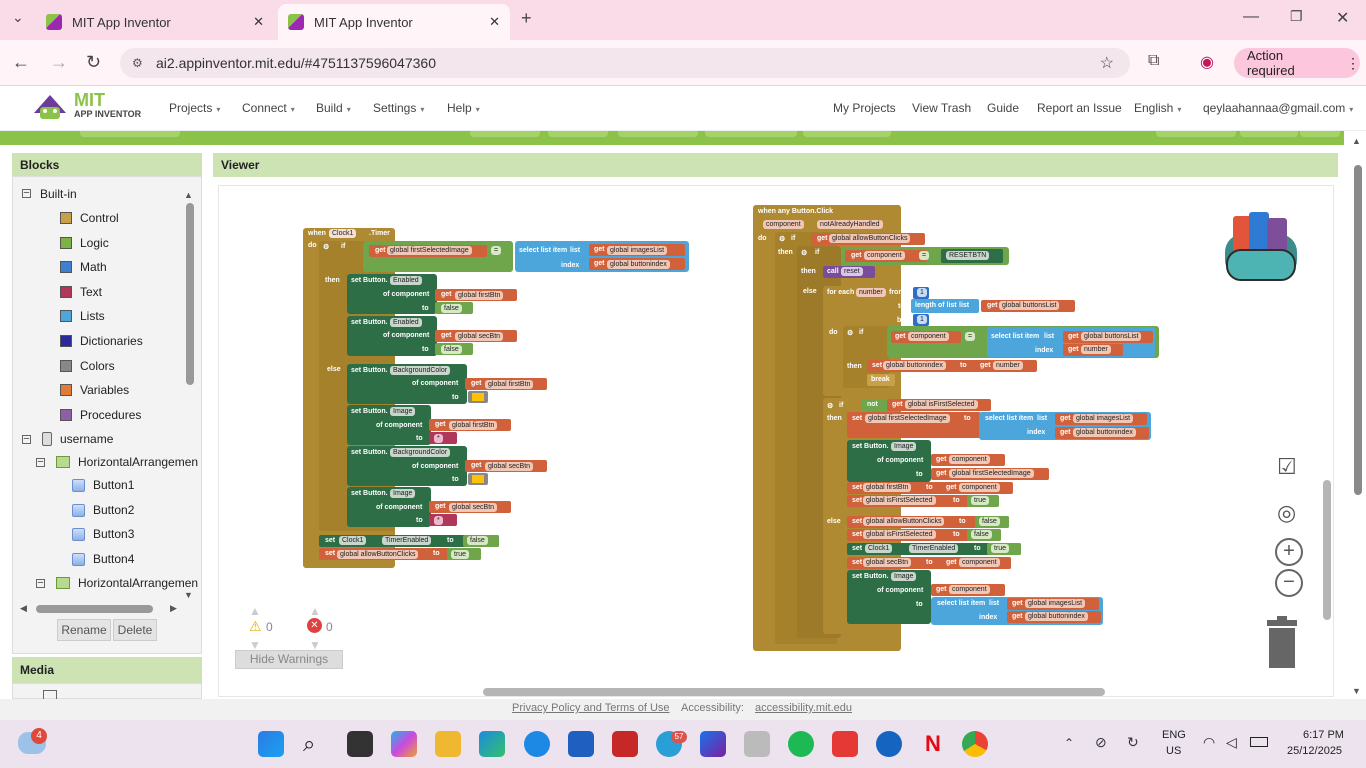  Describe the element at coordinates (194, 108) in the screenshot. I see `menu-projects: Projects ▾` at that location.